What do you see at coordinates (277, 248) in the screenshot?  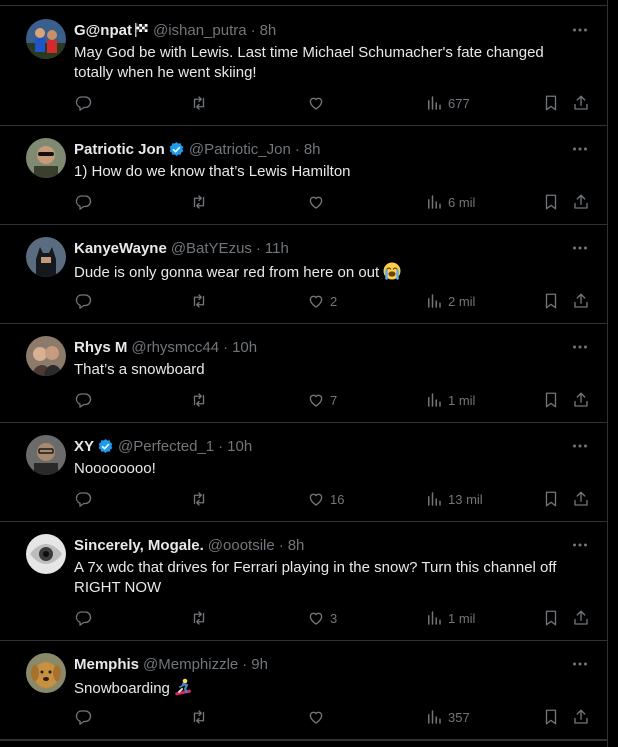 I see `timestamp: 11h` at bounding box center [277, 248].